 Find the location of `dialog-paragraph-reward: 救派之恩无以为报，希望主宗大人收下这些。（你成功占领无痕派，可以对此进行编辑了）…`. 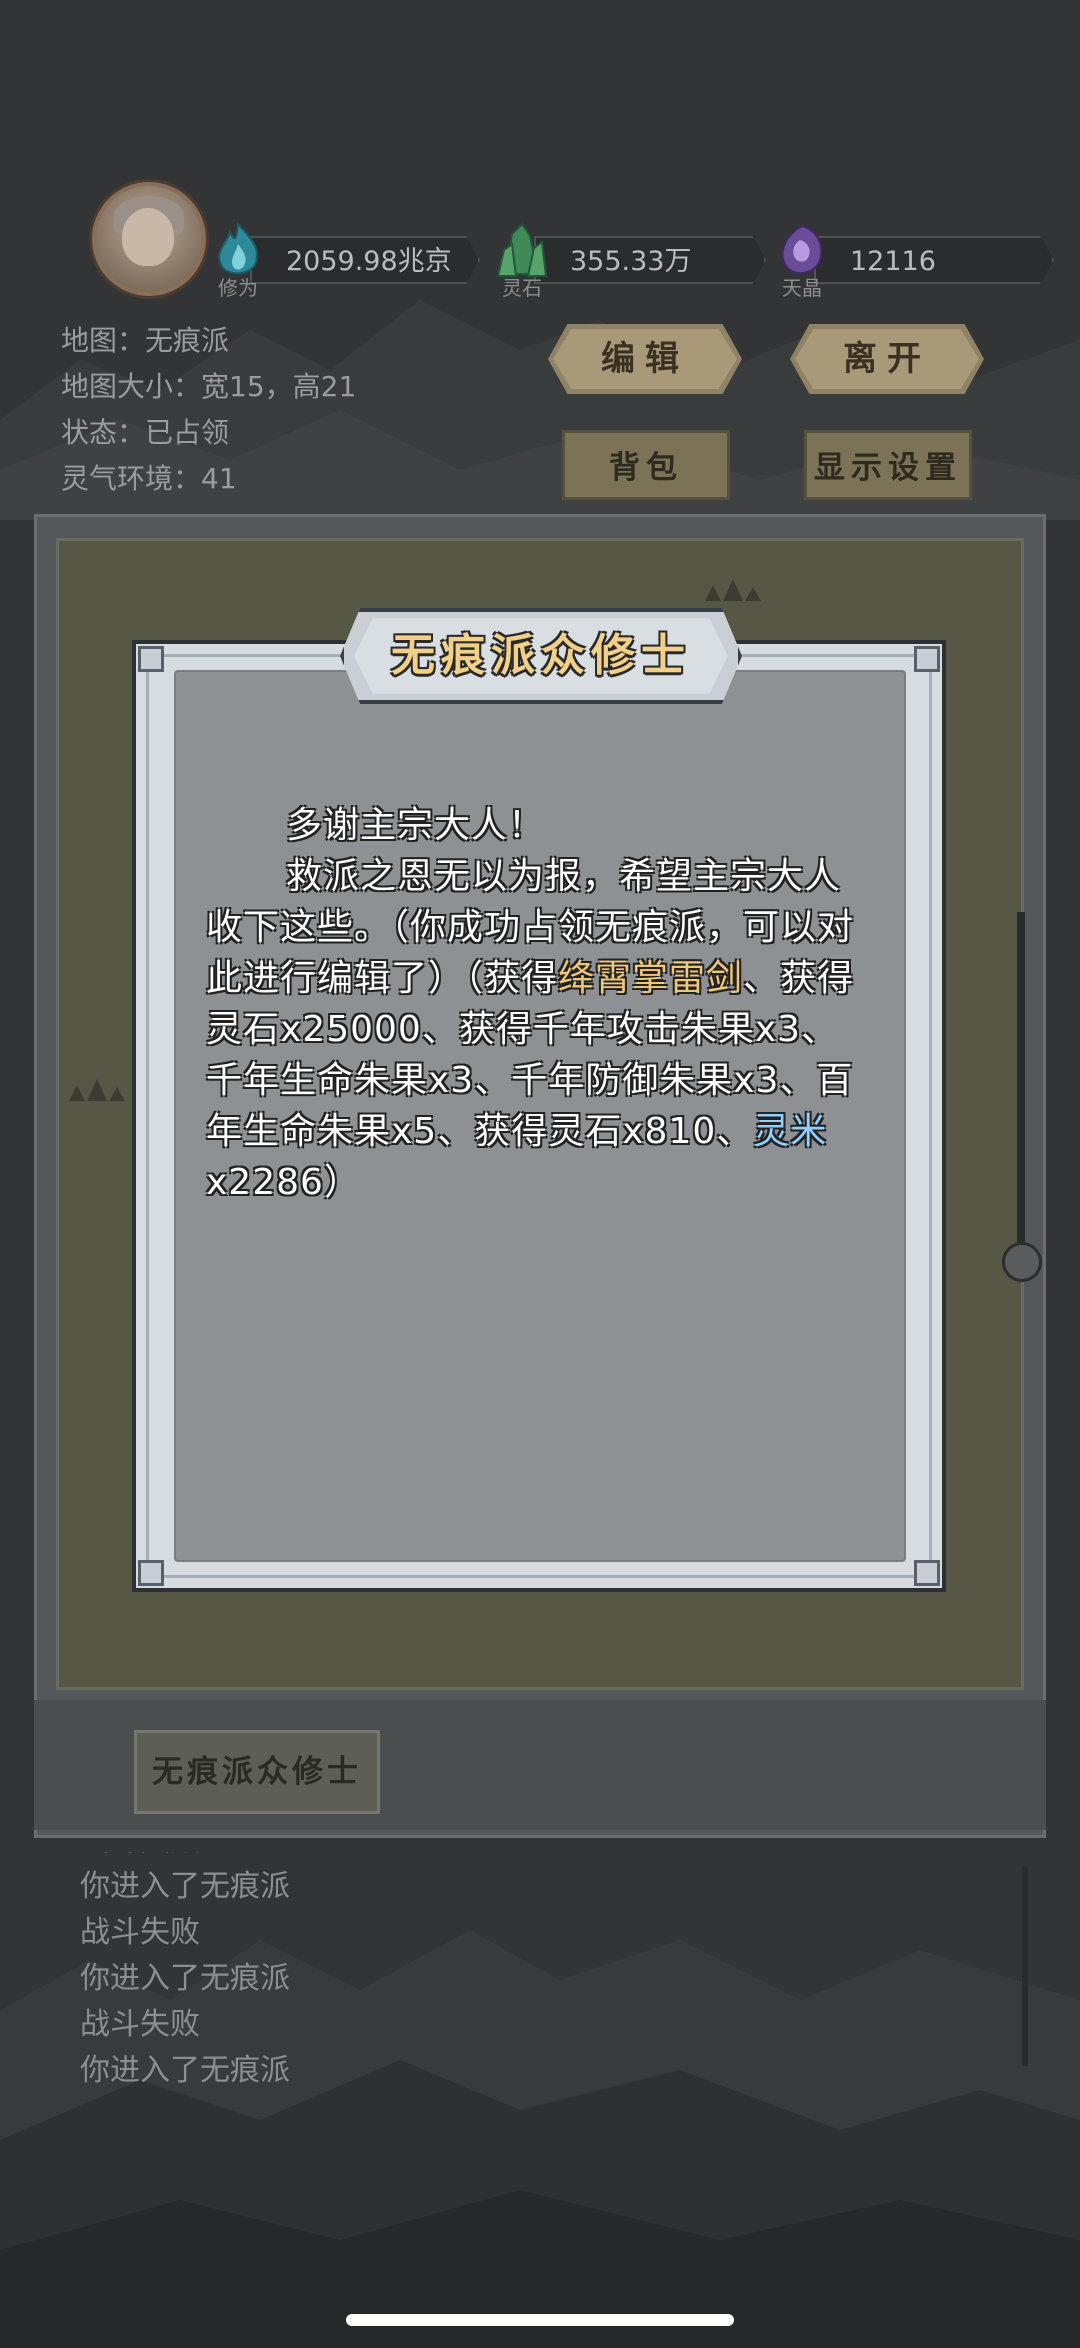

dialog-paragraph-reward: 救派之恩无以为报，希望主宗大人收下这些。（你成功占领无痕派，可以对此进行编辑了）… is located at coordinates (531, 1029).